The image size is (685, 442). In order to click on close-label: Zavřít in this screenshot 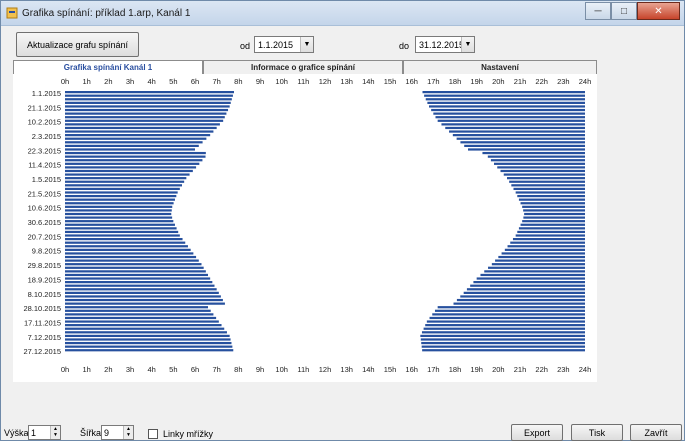, I will do `click(656, 432)`.